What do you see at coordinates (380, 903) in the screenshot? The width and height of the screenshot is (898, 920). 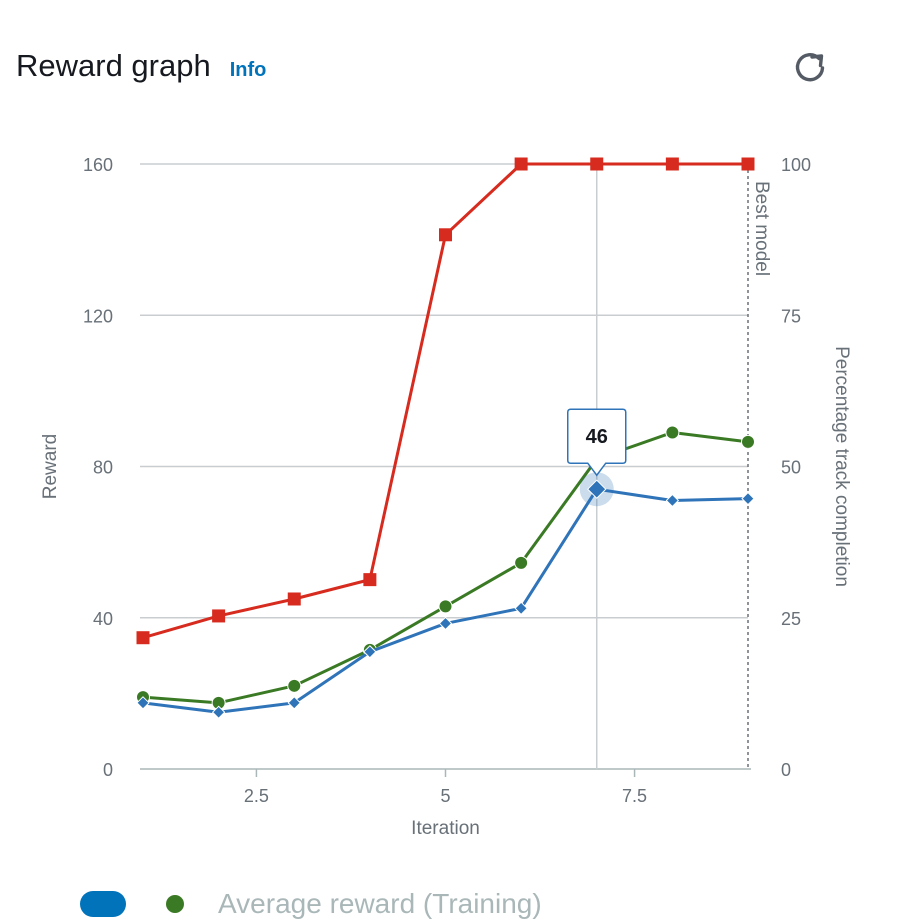 I see `legend-label: Average reward (Training)` at bounding box center [380, 903].